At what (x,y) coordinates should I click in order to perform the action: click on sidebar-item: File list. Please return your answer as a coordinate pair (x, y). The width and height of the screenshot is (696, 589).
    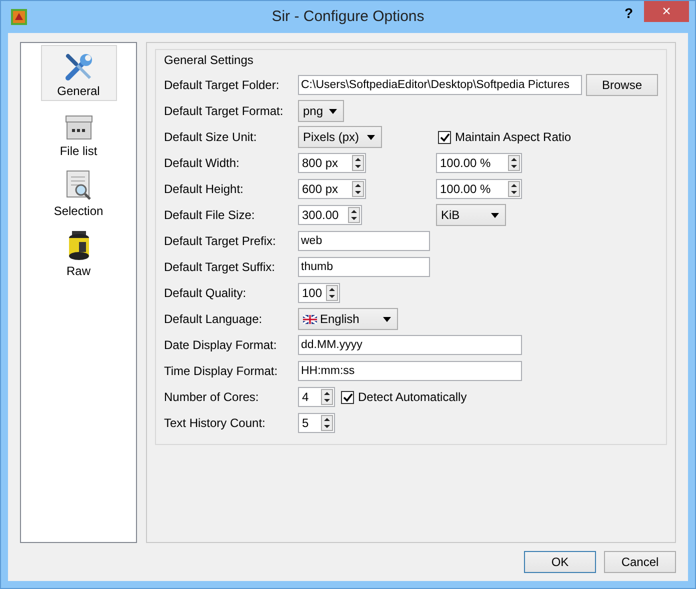
    Looking at the image, I should click on (78, 133).